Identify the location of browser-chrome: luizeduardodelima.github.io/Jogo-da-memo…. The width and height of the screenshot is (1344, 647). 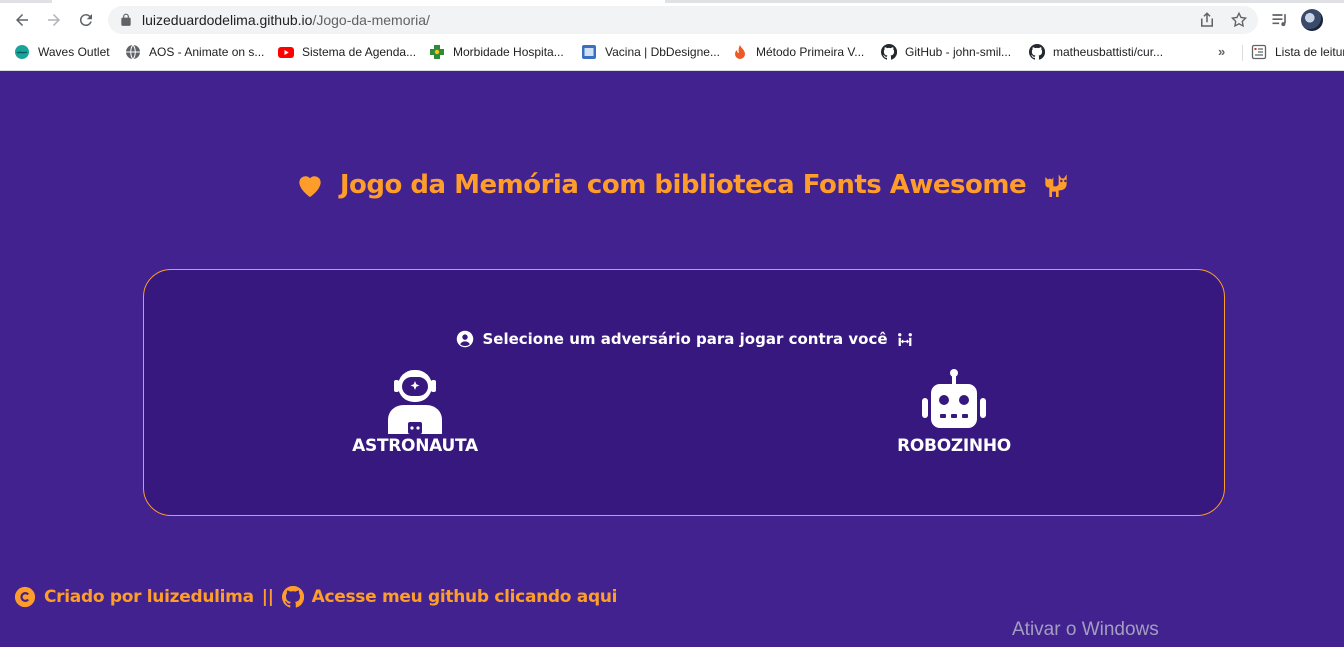
(672, 35).